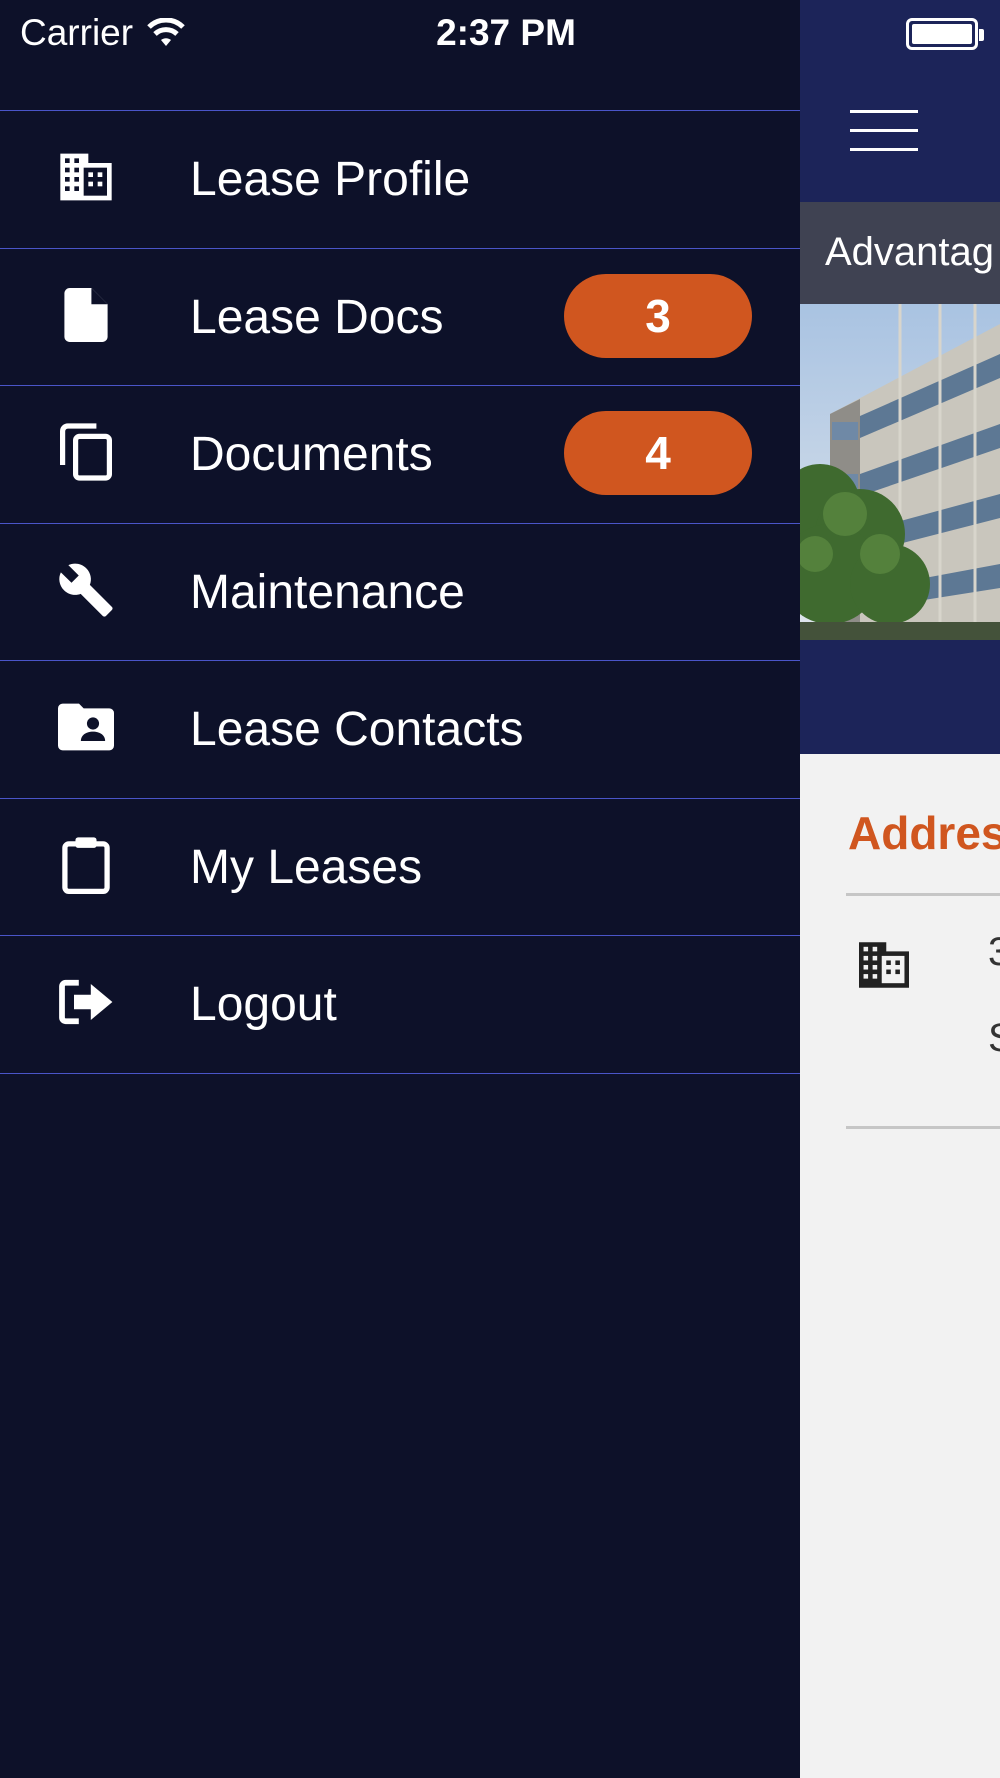 The image size is (1000, 1778). What do you see at coordinates (658, 453) in the screenshot?
I see `documents-count-badge: 4` at bounding box center [658, 453].